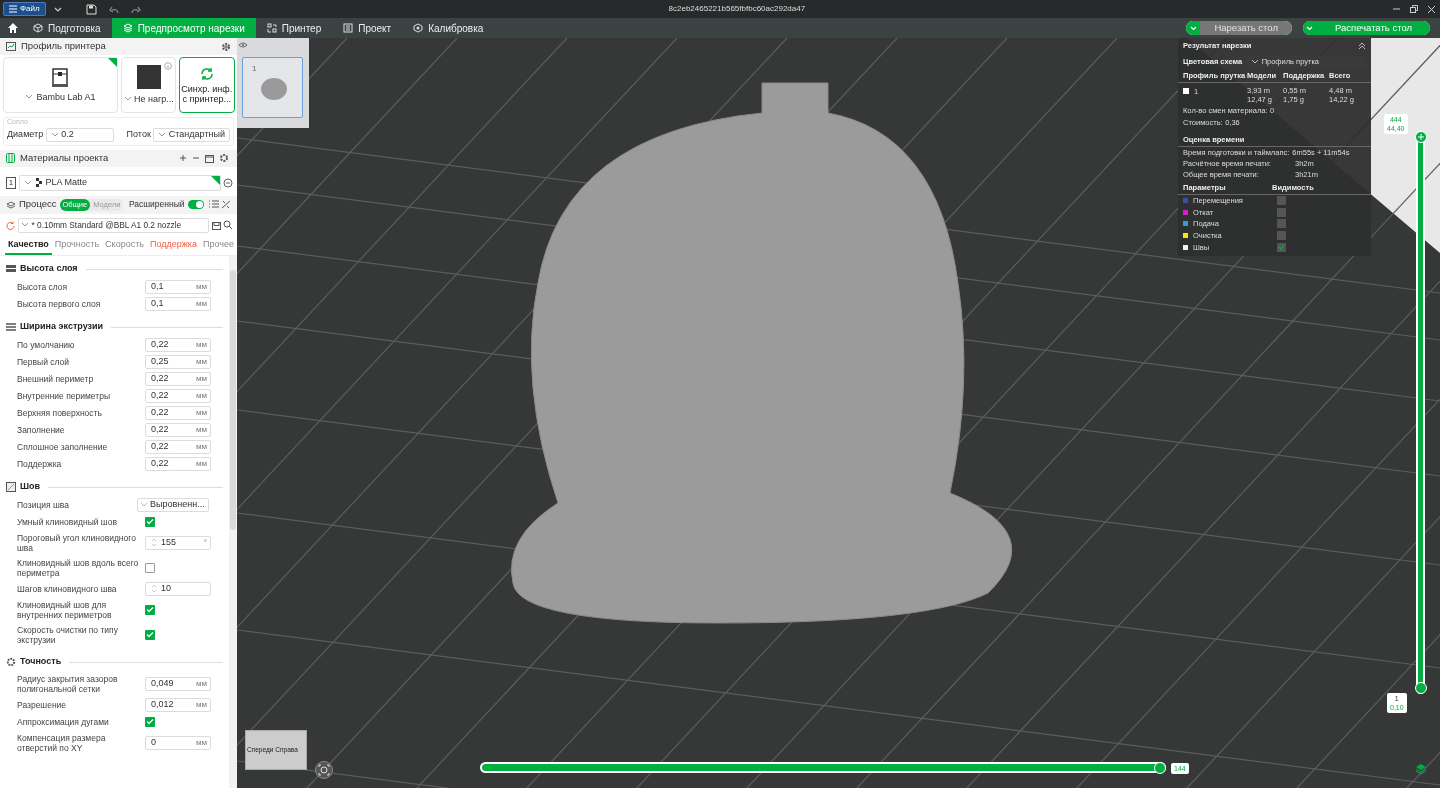 Image resolution: width=1440 pixels, height=788 pixels. What do you see at coordinates (30, 487) in the screenshot?
I see `section-title: Шов` at bounding box center [30, 487].